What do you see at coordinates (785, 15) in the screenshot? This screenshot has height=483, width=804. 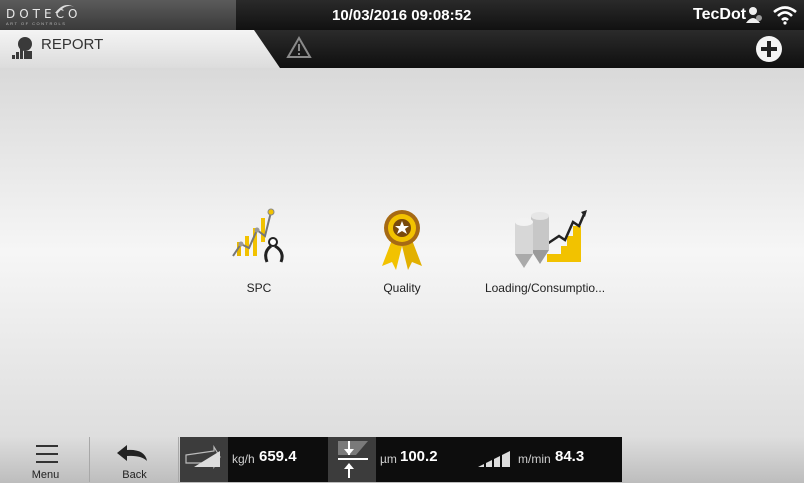 I see `wifi-icon` at bounding box center [785, 15].